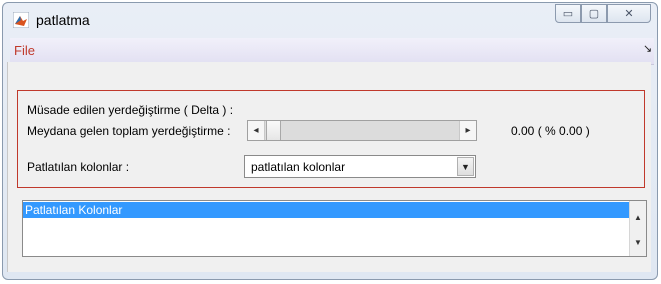  I want to click on columns-dropdown: patlatılan kolonlar ▼, so click(360, 166).